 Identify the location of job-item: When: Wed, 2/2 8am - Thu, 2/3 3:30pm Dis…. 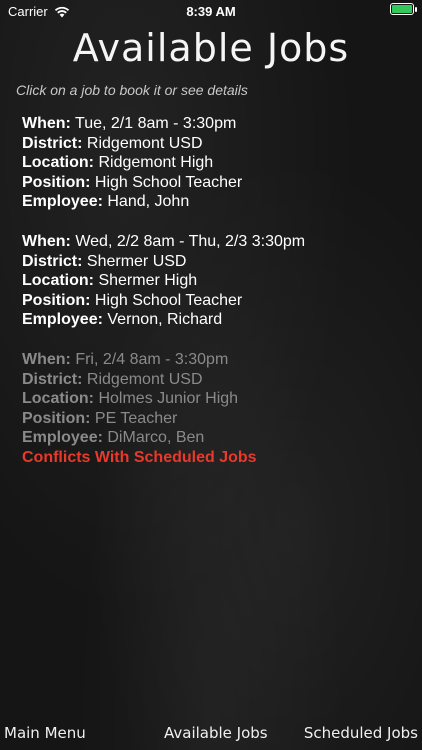
(163, 281).